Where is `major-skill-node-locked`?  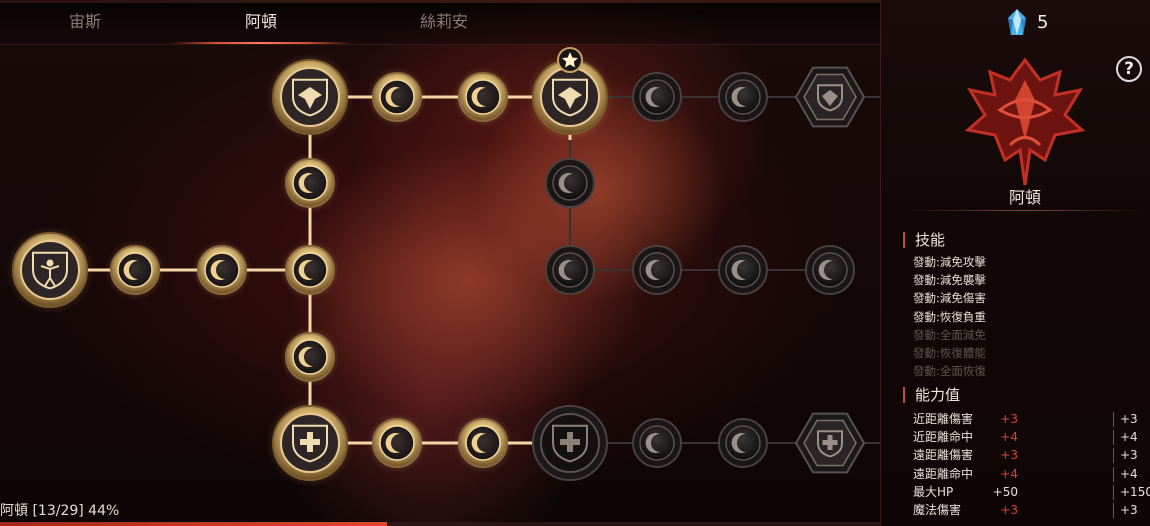 major-skill-node-locked is located at coordinates (570, 443).